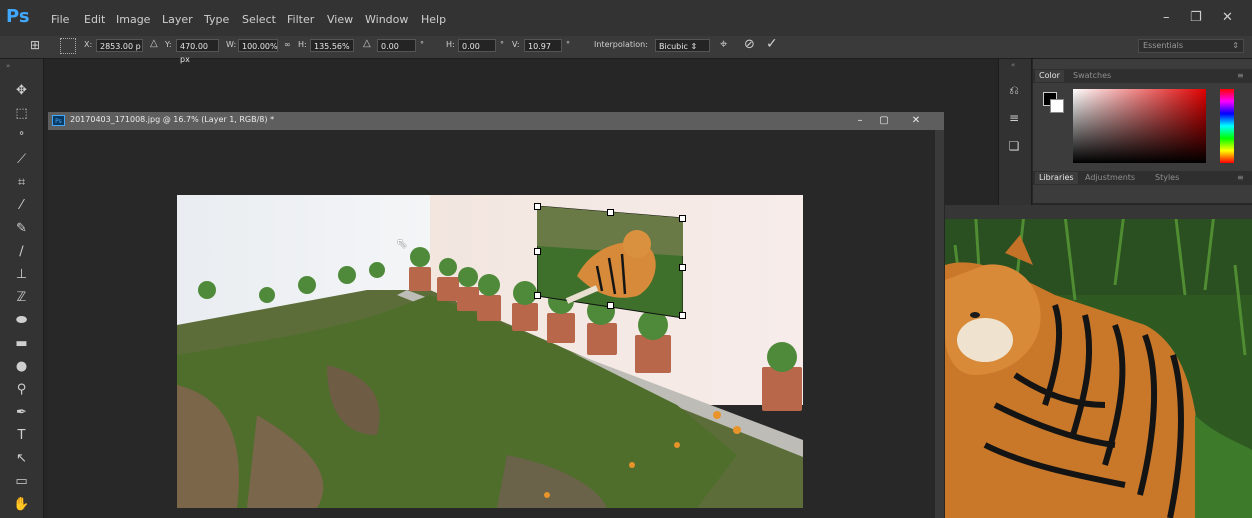 Image resolution: width=1252 pixels, height=518 pixels. What do you see at coordinates (1014, 146) in the screenshot?
I see `layers-panel-icon: ❏` at bounding box center [1014, 146].